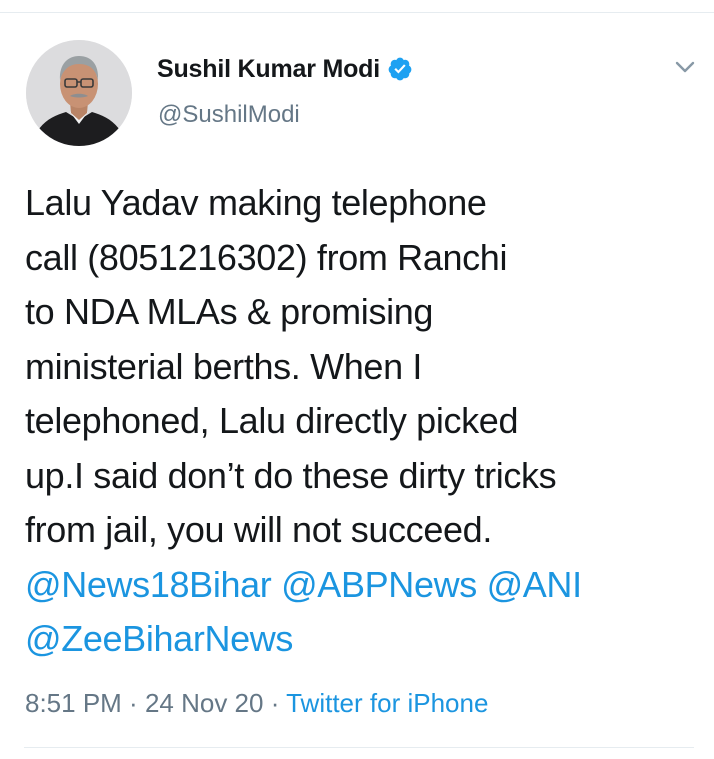  Describe the element at coordinates (357, 12) in the screenshot. I see `top-divider` at that location.